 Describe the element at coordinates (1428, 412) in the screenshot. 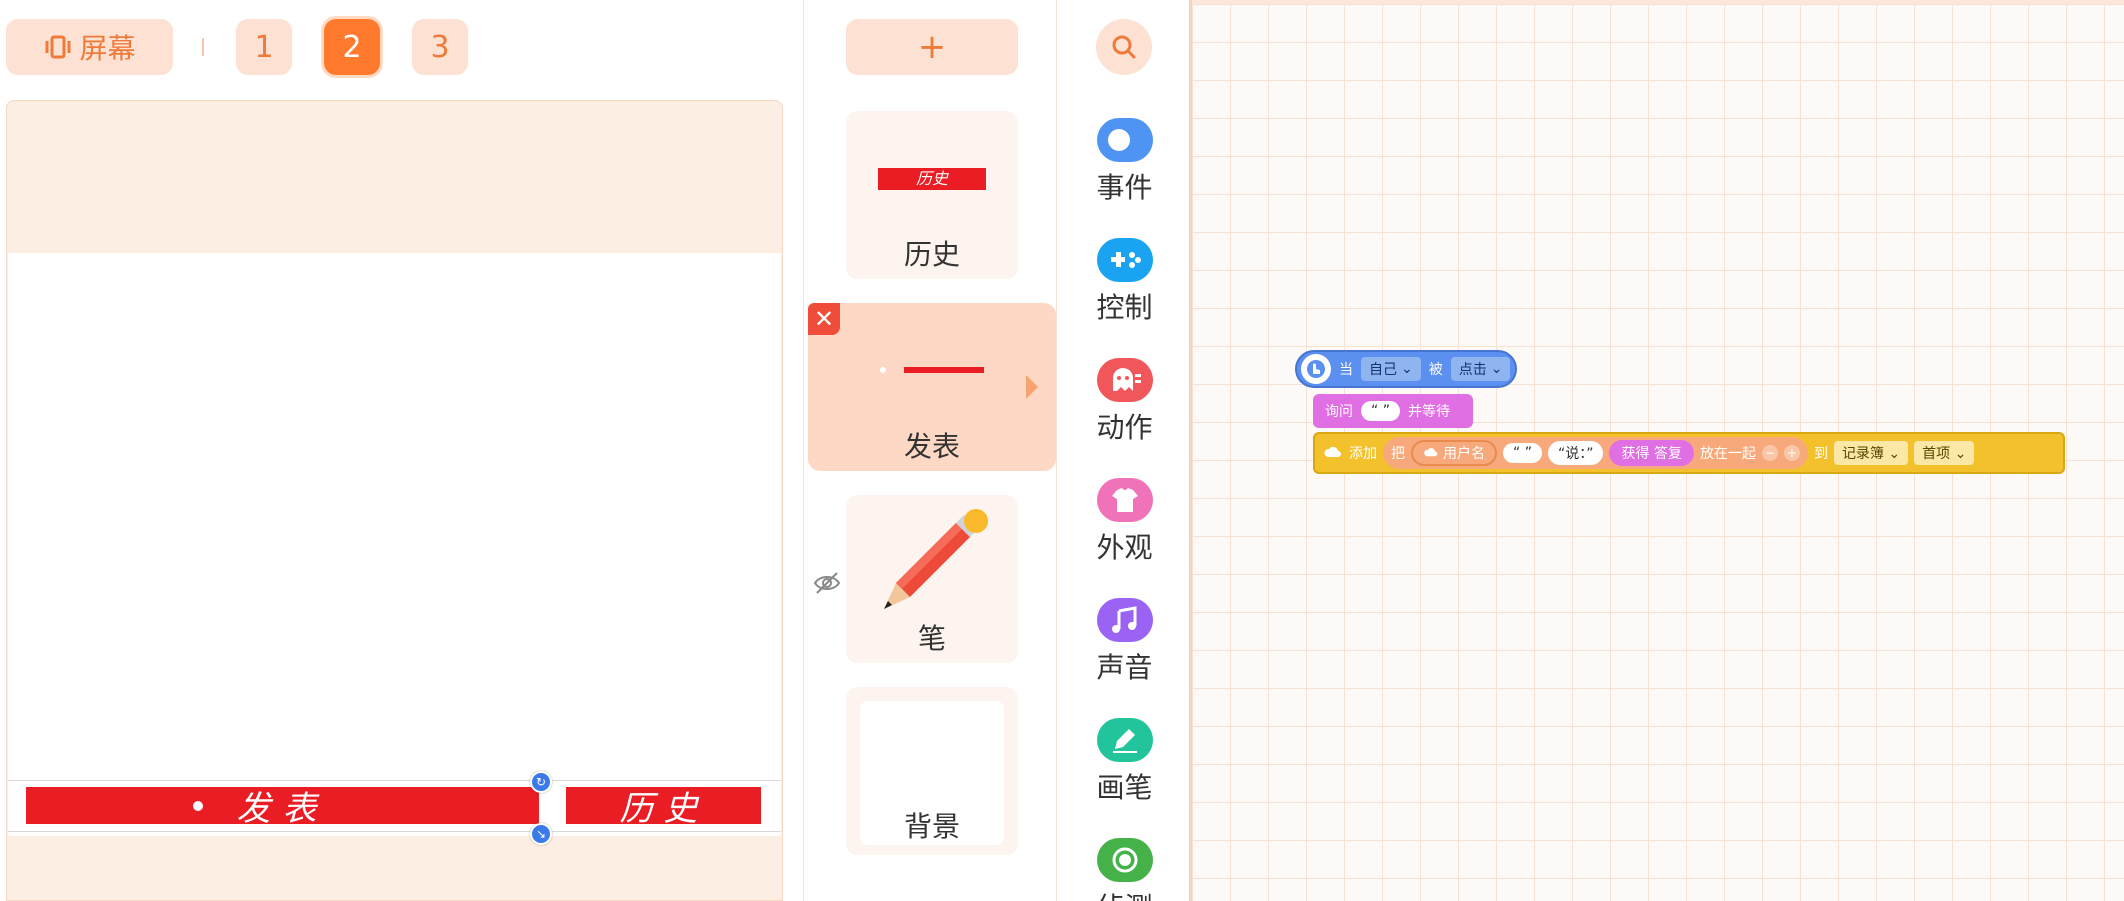

I see `block-text-wait: 并等待` at that location.